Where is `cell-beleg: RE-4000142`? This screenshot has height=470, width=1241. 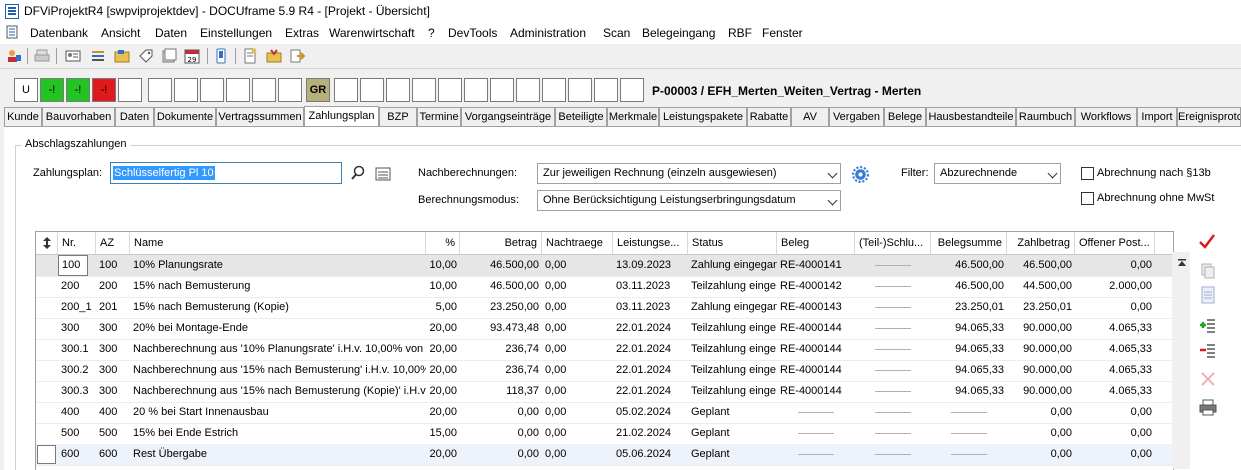 cell-beleg: RE-4000142 is located at coordinates (816, 286).